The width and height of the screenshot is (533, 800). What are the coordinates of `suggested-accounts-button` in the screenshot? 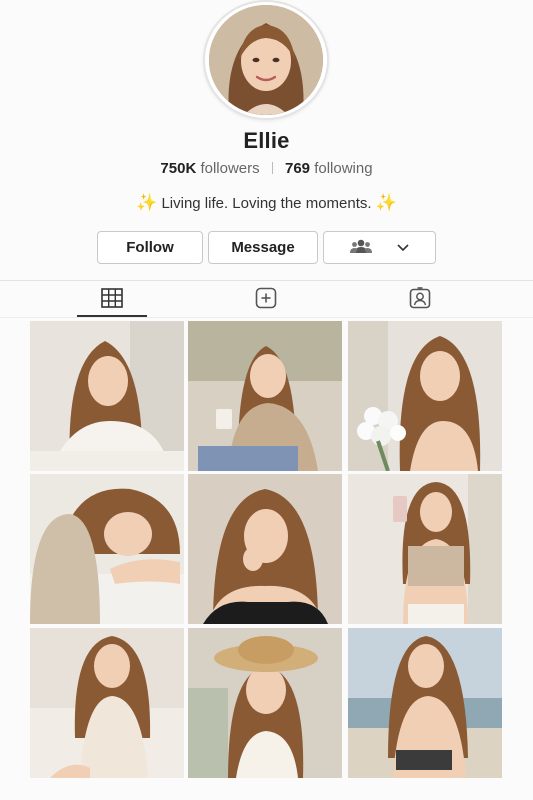 It's located at (379, 247).